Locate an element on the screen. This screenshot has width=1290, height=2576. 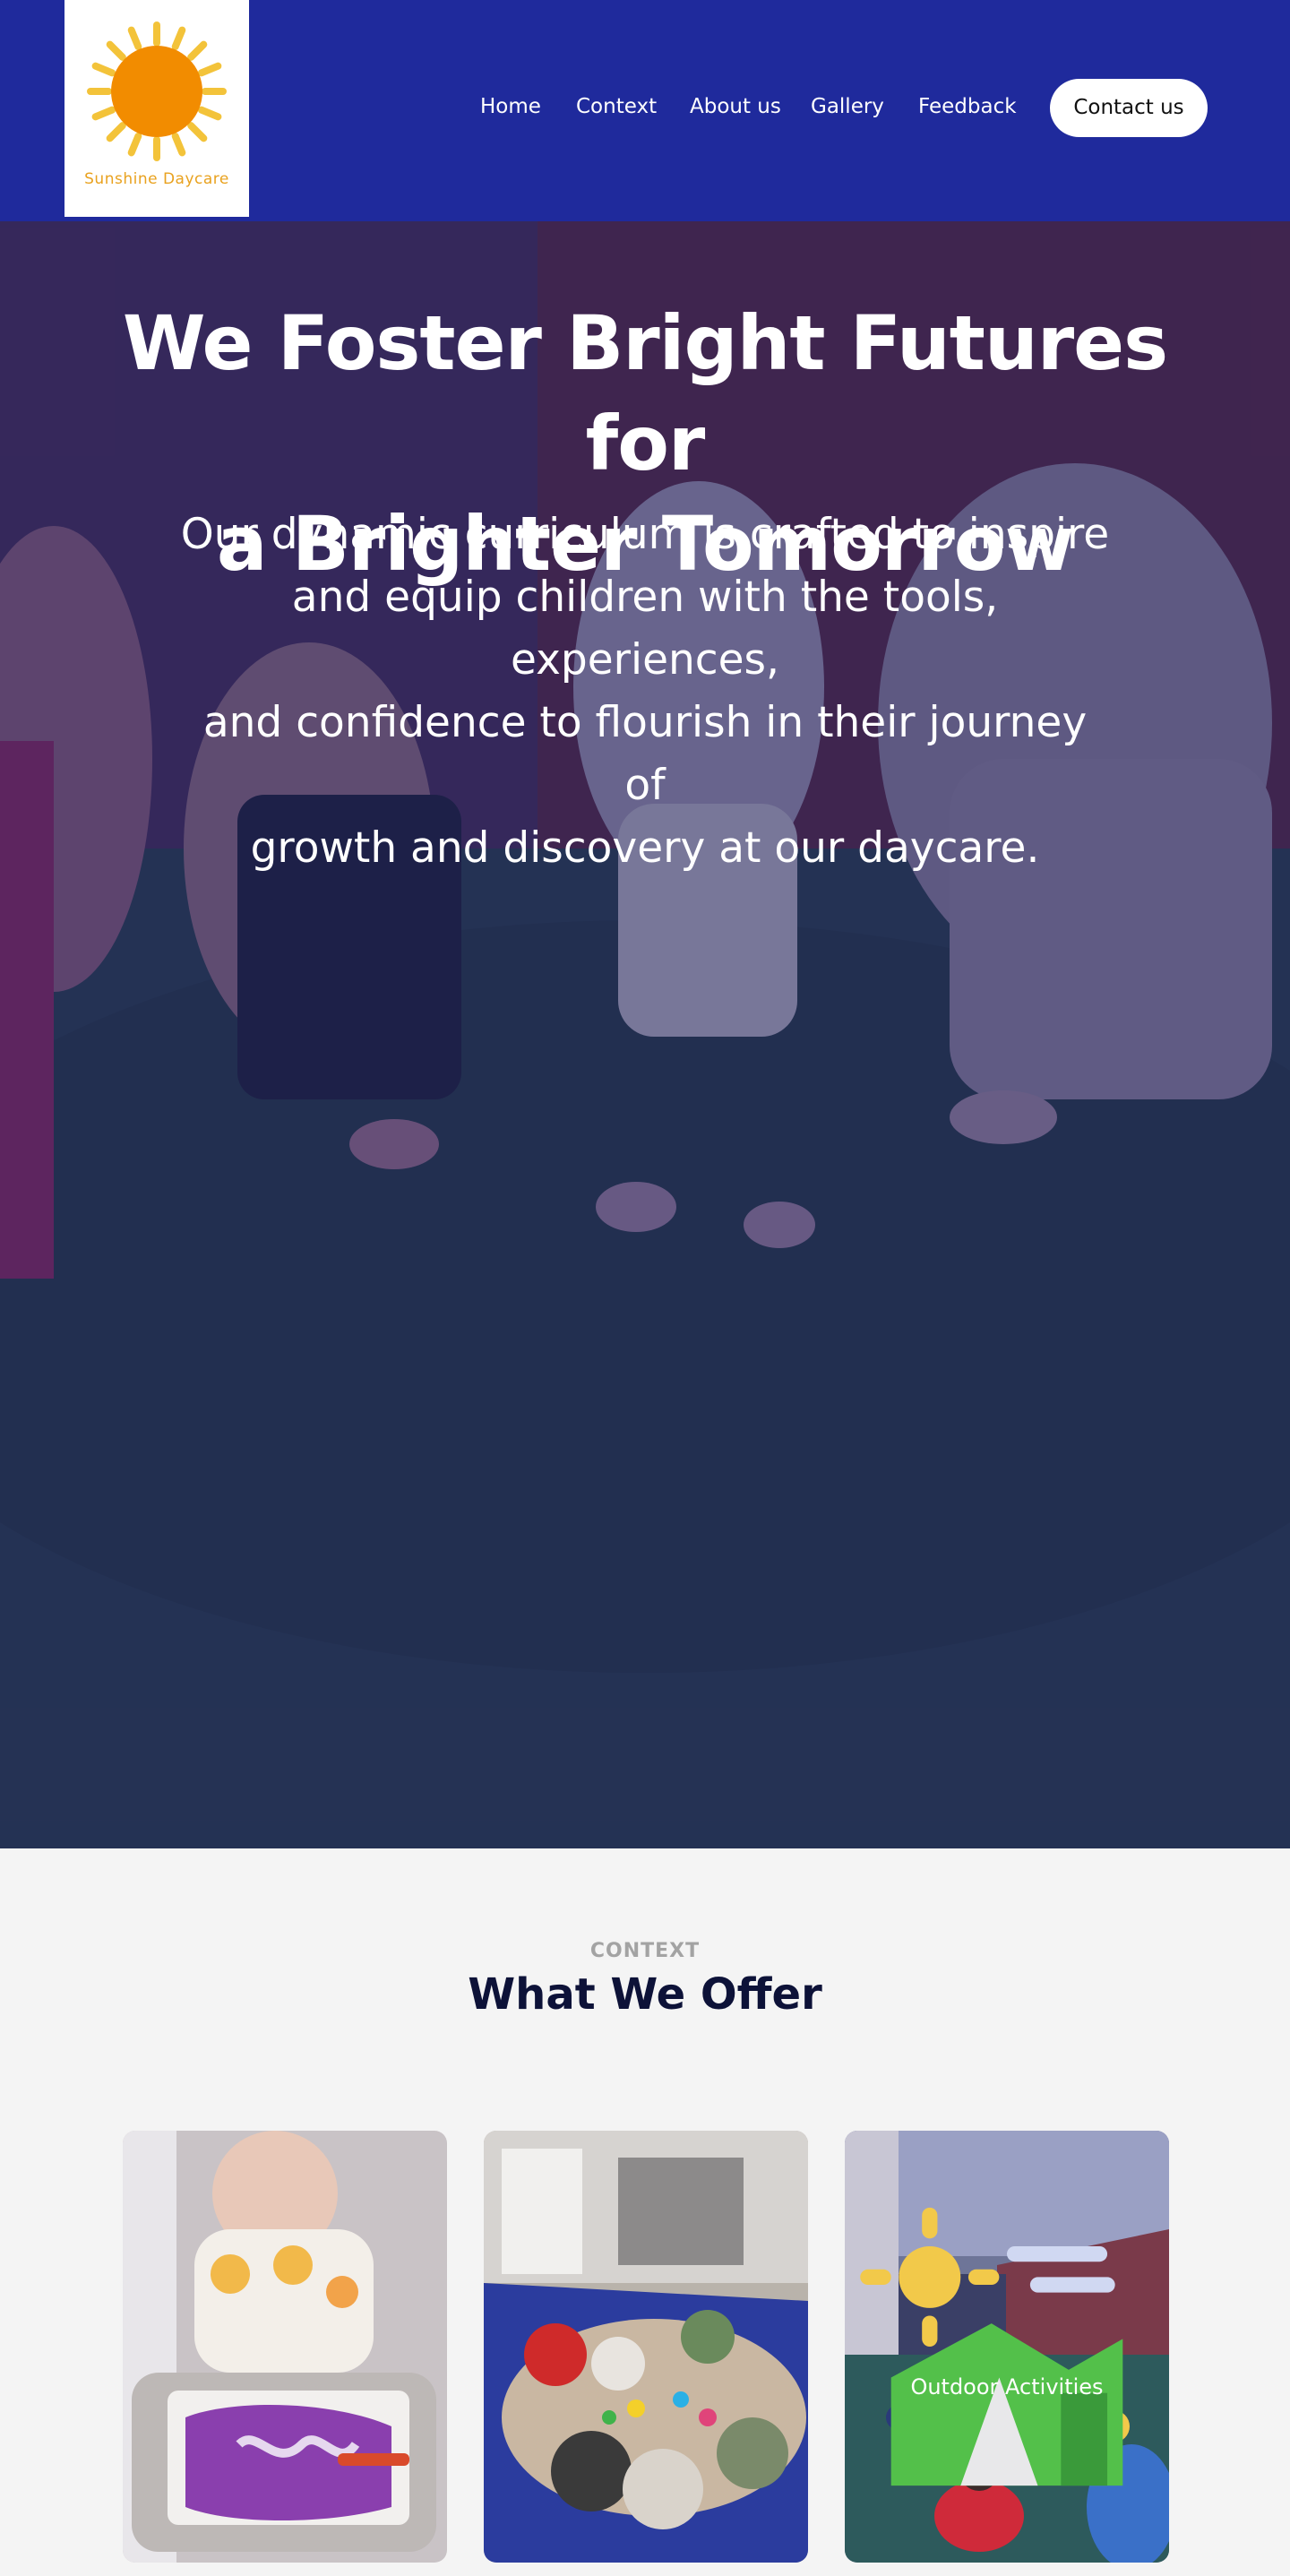
logo: Sunshine Daycare is located at coordinates (156, 108).